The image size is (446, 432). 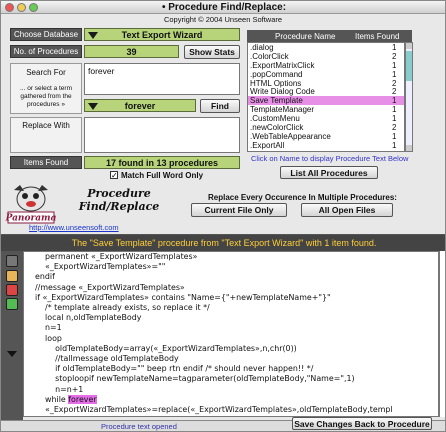 What do you see at coordinates (46, 34) in the screenshot?
I see `choose-database-label: Choose Database` at bounding box center [46, 34].